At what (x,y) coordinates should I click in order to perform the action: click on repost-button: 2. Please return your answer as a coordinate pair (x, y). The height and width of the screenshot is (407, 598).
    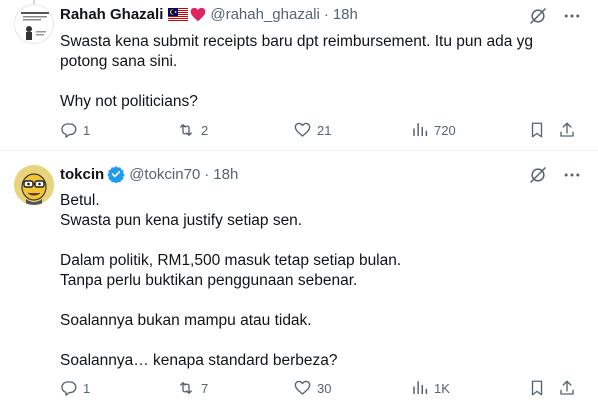
    Looking at the image, I should click on (192, 130).